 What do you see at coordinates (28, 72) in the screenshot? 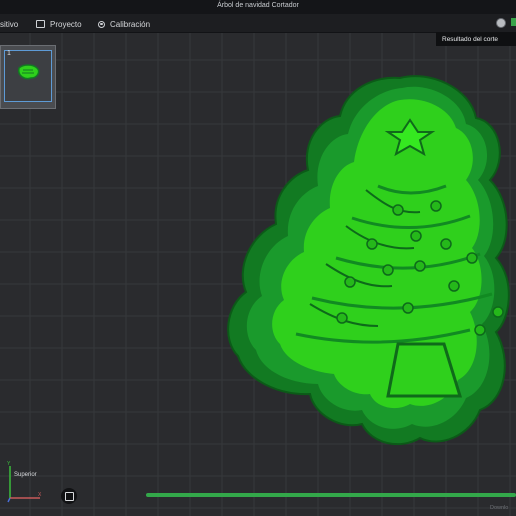
I see `plate-model-icon` at bounding box center [28, 72].